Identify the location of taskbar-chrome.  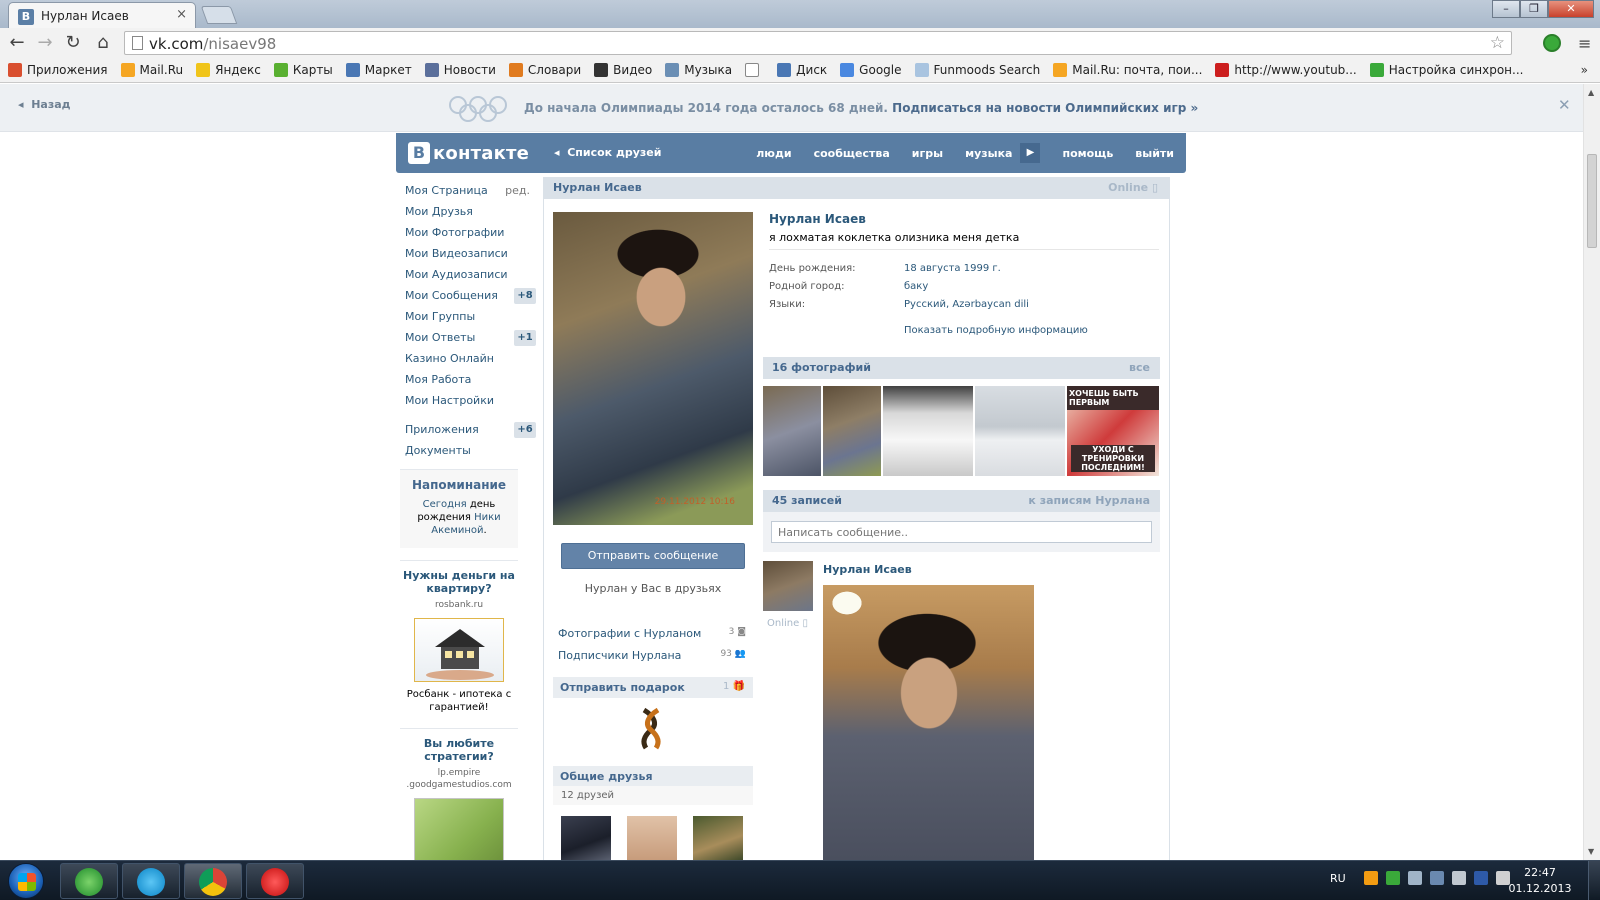
(213, 881).